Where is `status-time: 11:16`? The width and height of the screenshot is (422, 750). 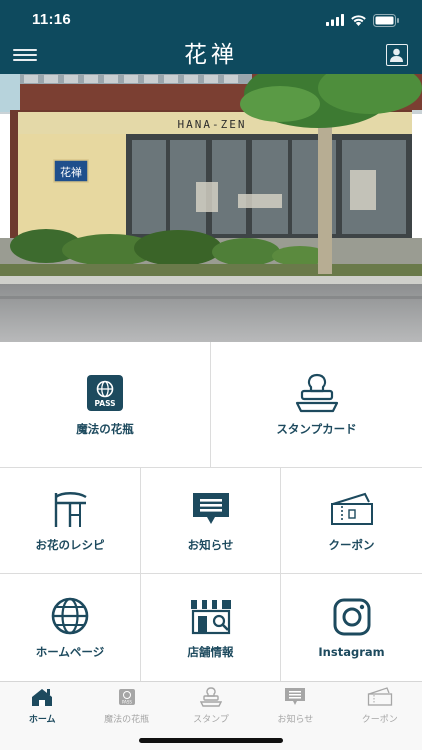 status-time: 11:16 is located at coordinates (52, 19).